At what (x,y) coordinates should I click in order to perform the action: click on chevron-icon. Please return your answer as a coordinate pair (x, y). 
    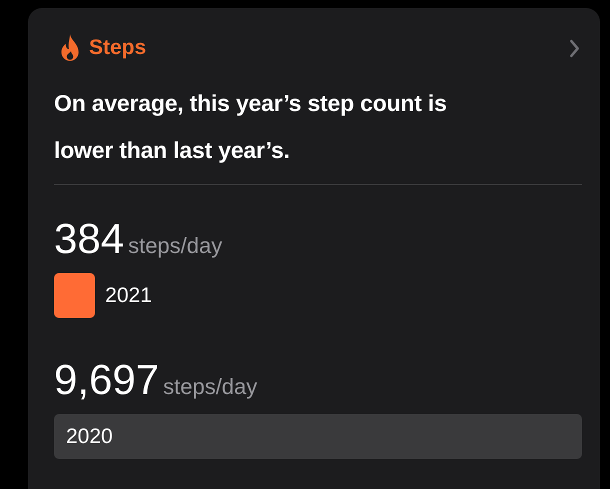
    Looking at the image, I should click on (574, 48).